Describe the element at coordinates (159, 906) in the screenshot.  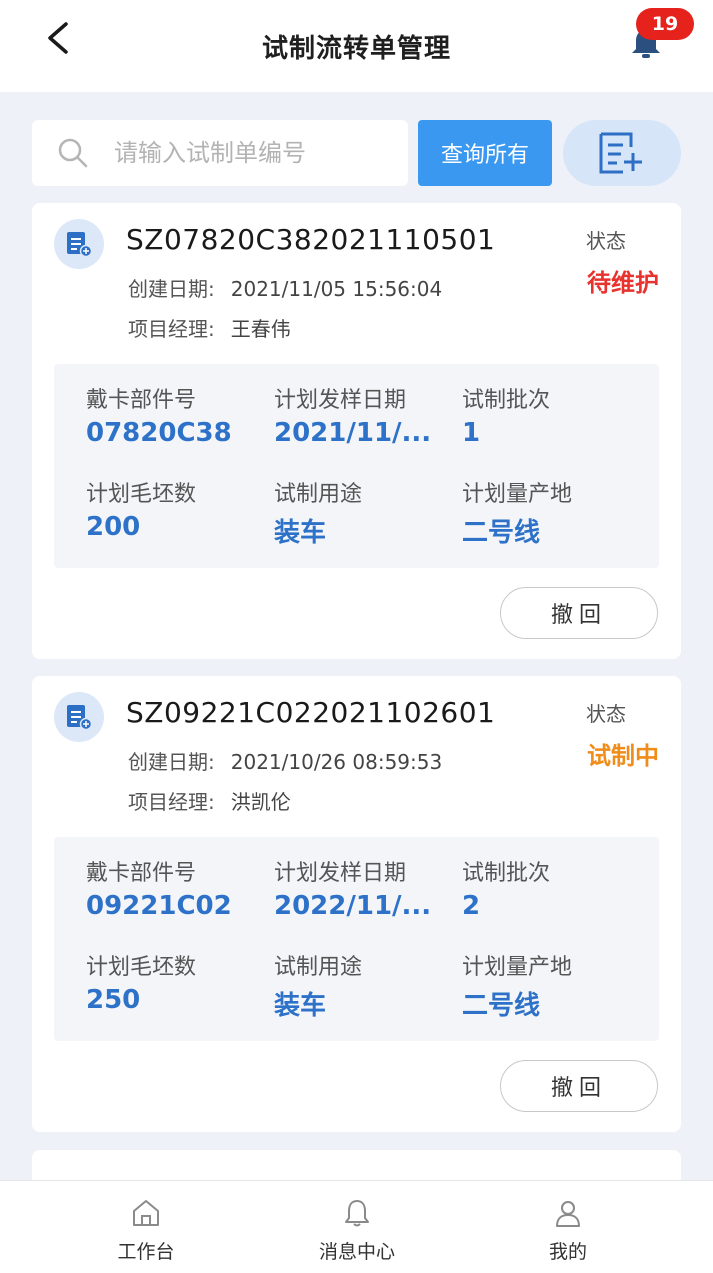
I see `part-no-value: 09221C02` at that location.